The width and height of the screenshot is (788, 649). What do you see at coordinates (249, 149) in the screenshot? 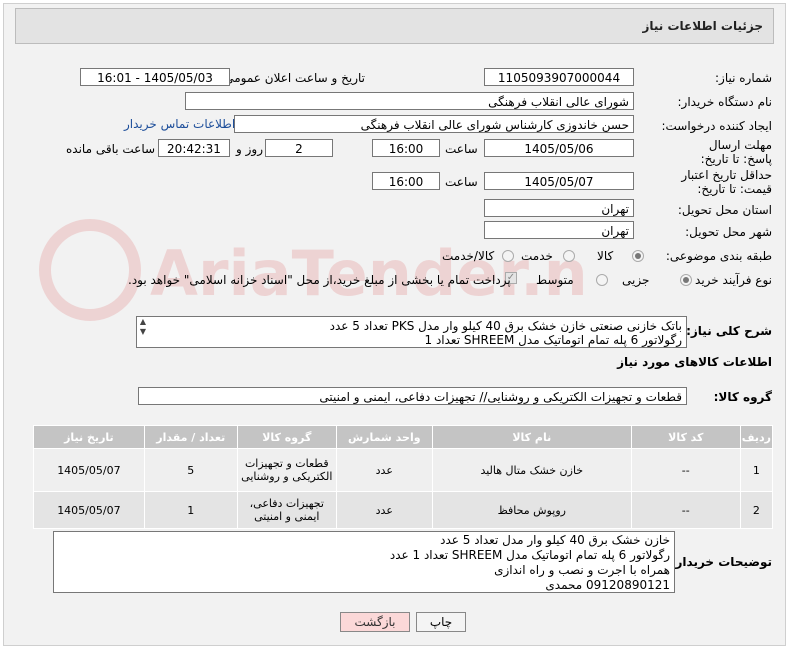
I see `days-label: روز و` at bounding box center [249, 149].